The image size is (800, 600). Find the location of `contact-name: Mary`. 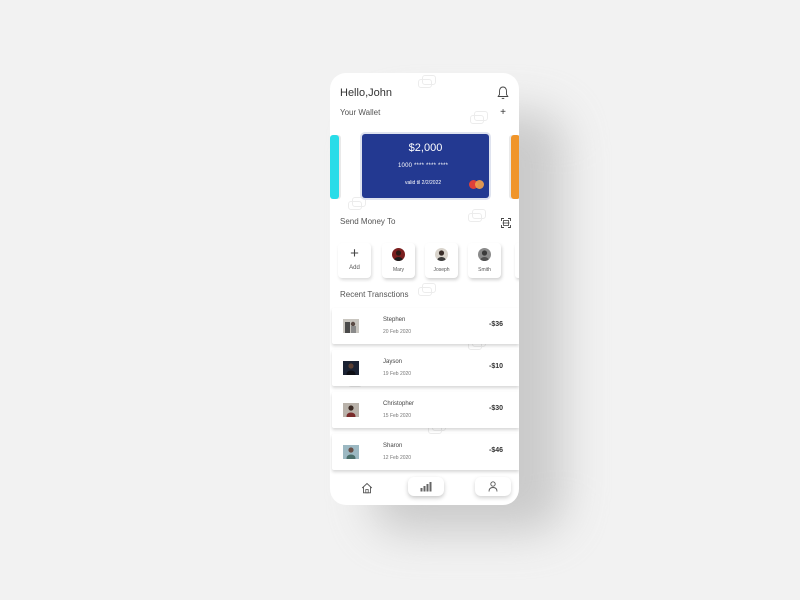

contact-name: Mary is located at coordinates (398, 270).